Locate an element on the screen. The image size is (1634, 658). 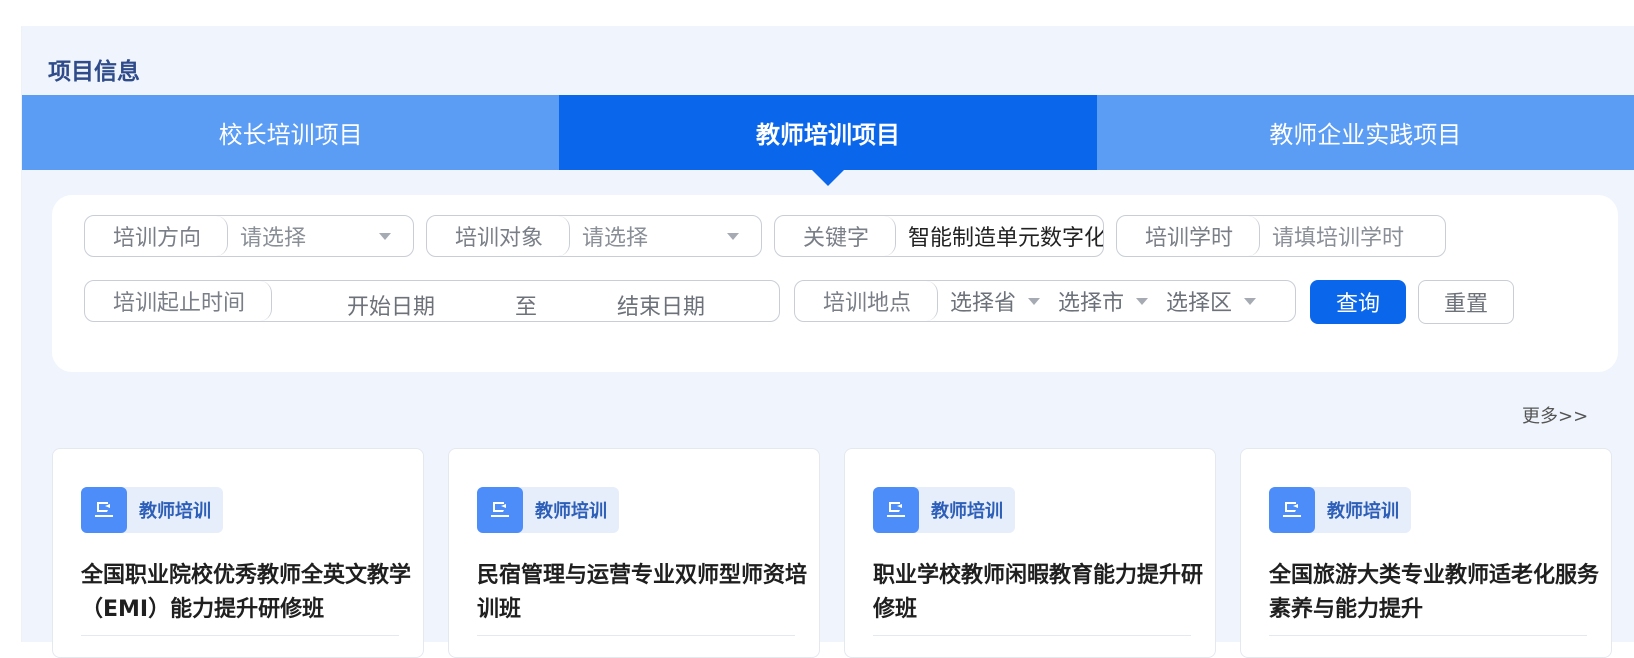
target-placeholder: 请选择 is located at coordinates (615, 238).